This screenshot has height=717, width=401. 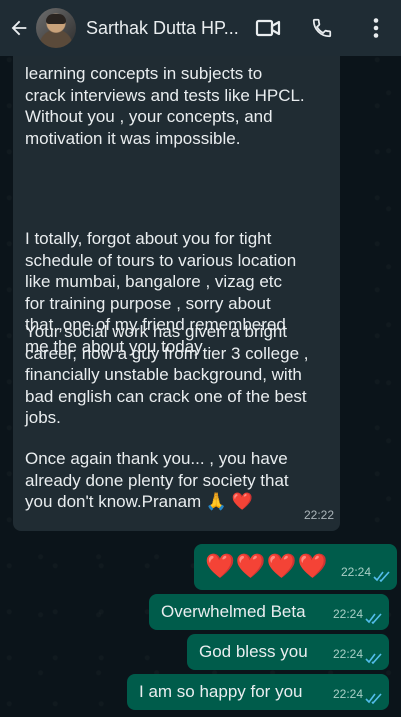 What do you see at coordinates (253, 651) in the screenshot?
I see `message-text: God bless you` at bounding box center [253, 651].